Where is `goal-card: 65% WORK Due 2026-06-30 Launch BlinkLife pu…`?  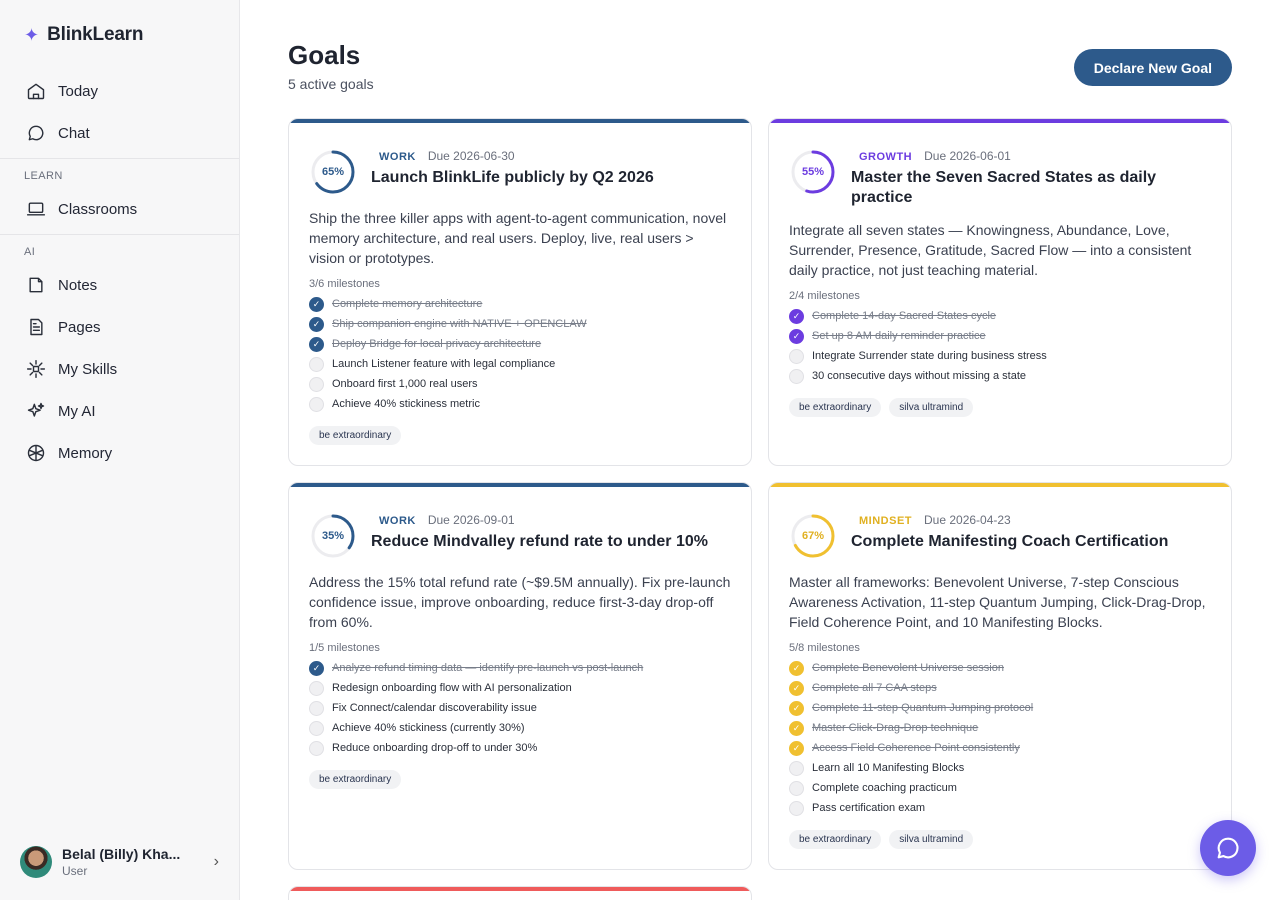 goal-card: 65% WORK Due 2026-06-30 Launch BlinkLife pu… is located at coordinates (520, 292).